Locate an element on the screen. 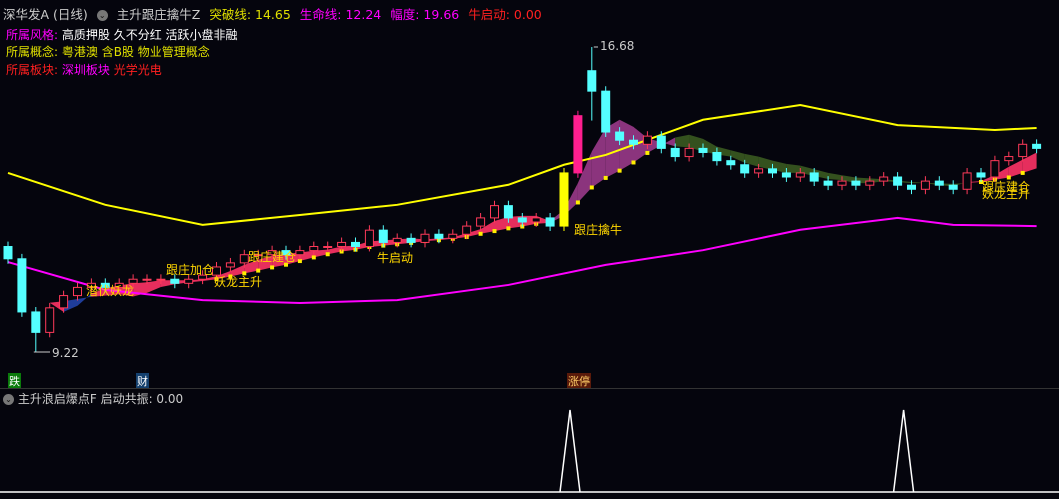 The height and width of the screenshot is (499, 1059). finance-tag: 财 is located at coordinates (142, 381).